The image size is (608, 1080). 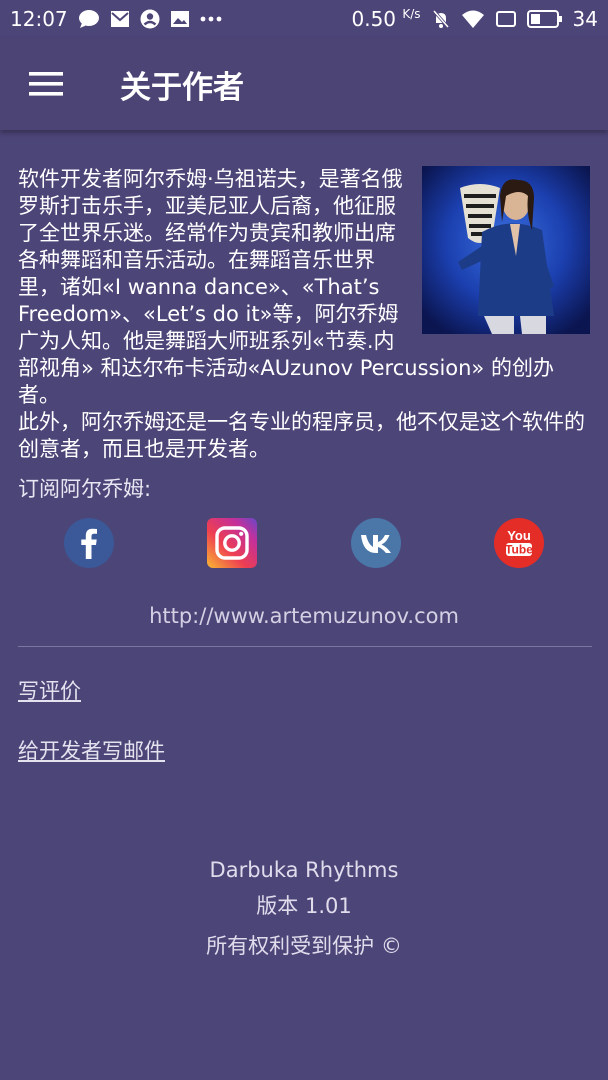 I want to click on account-icon, so click(x=150, y=19).